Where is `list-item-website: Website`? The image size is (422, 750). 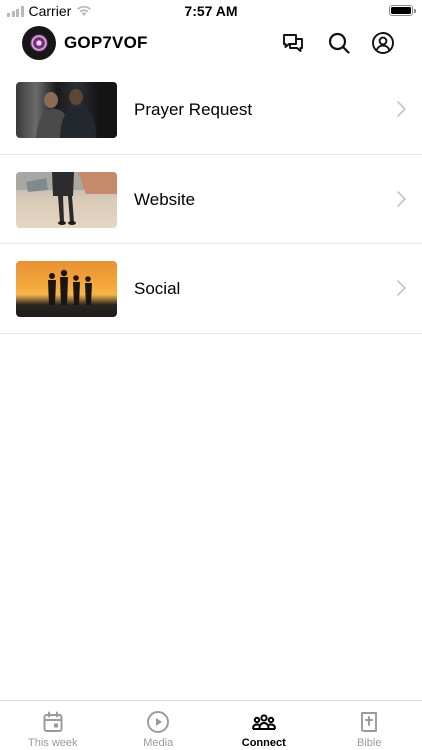
list-item-website: Website is located at coordinates (211, 199).